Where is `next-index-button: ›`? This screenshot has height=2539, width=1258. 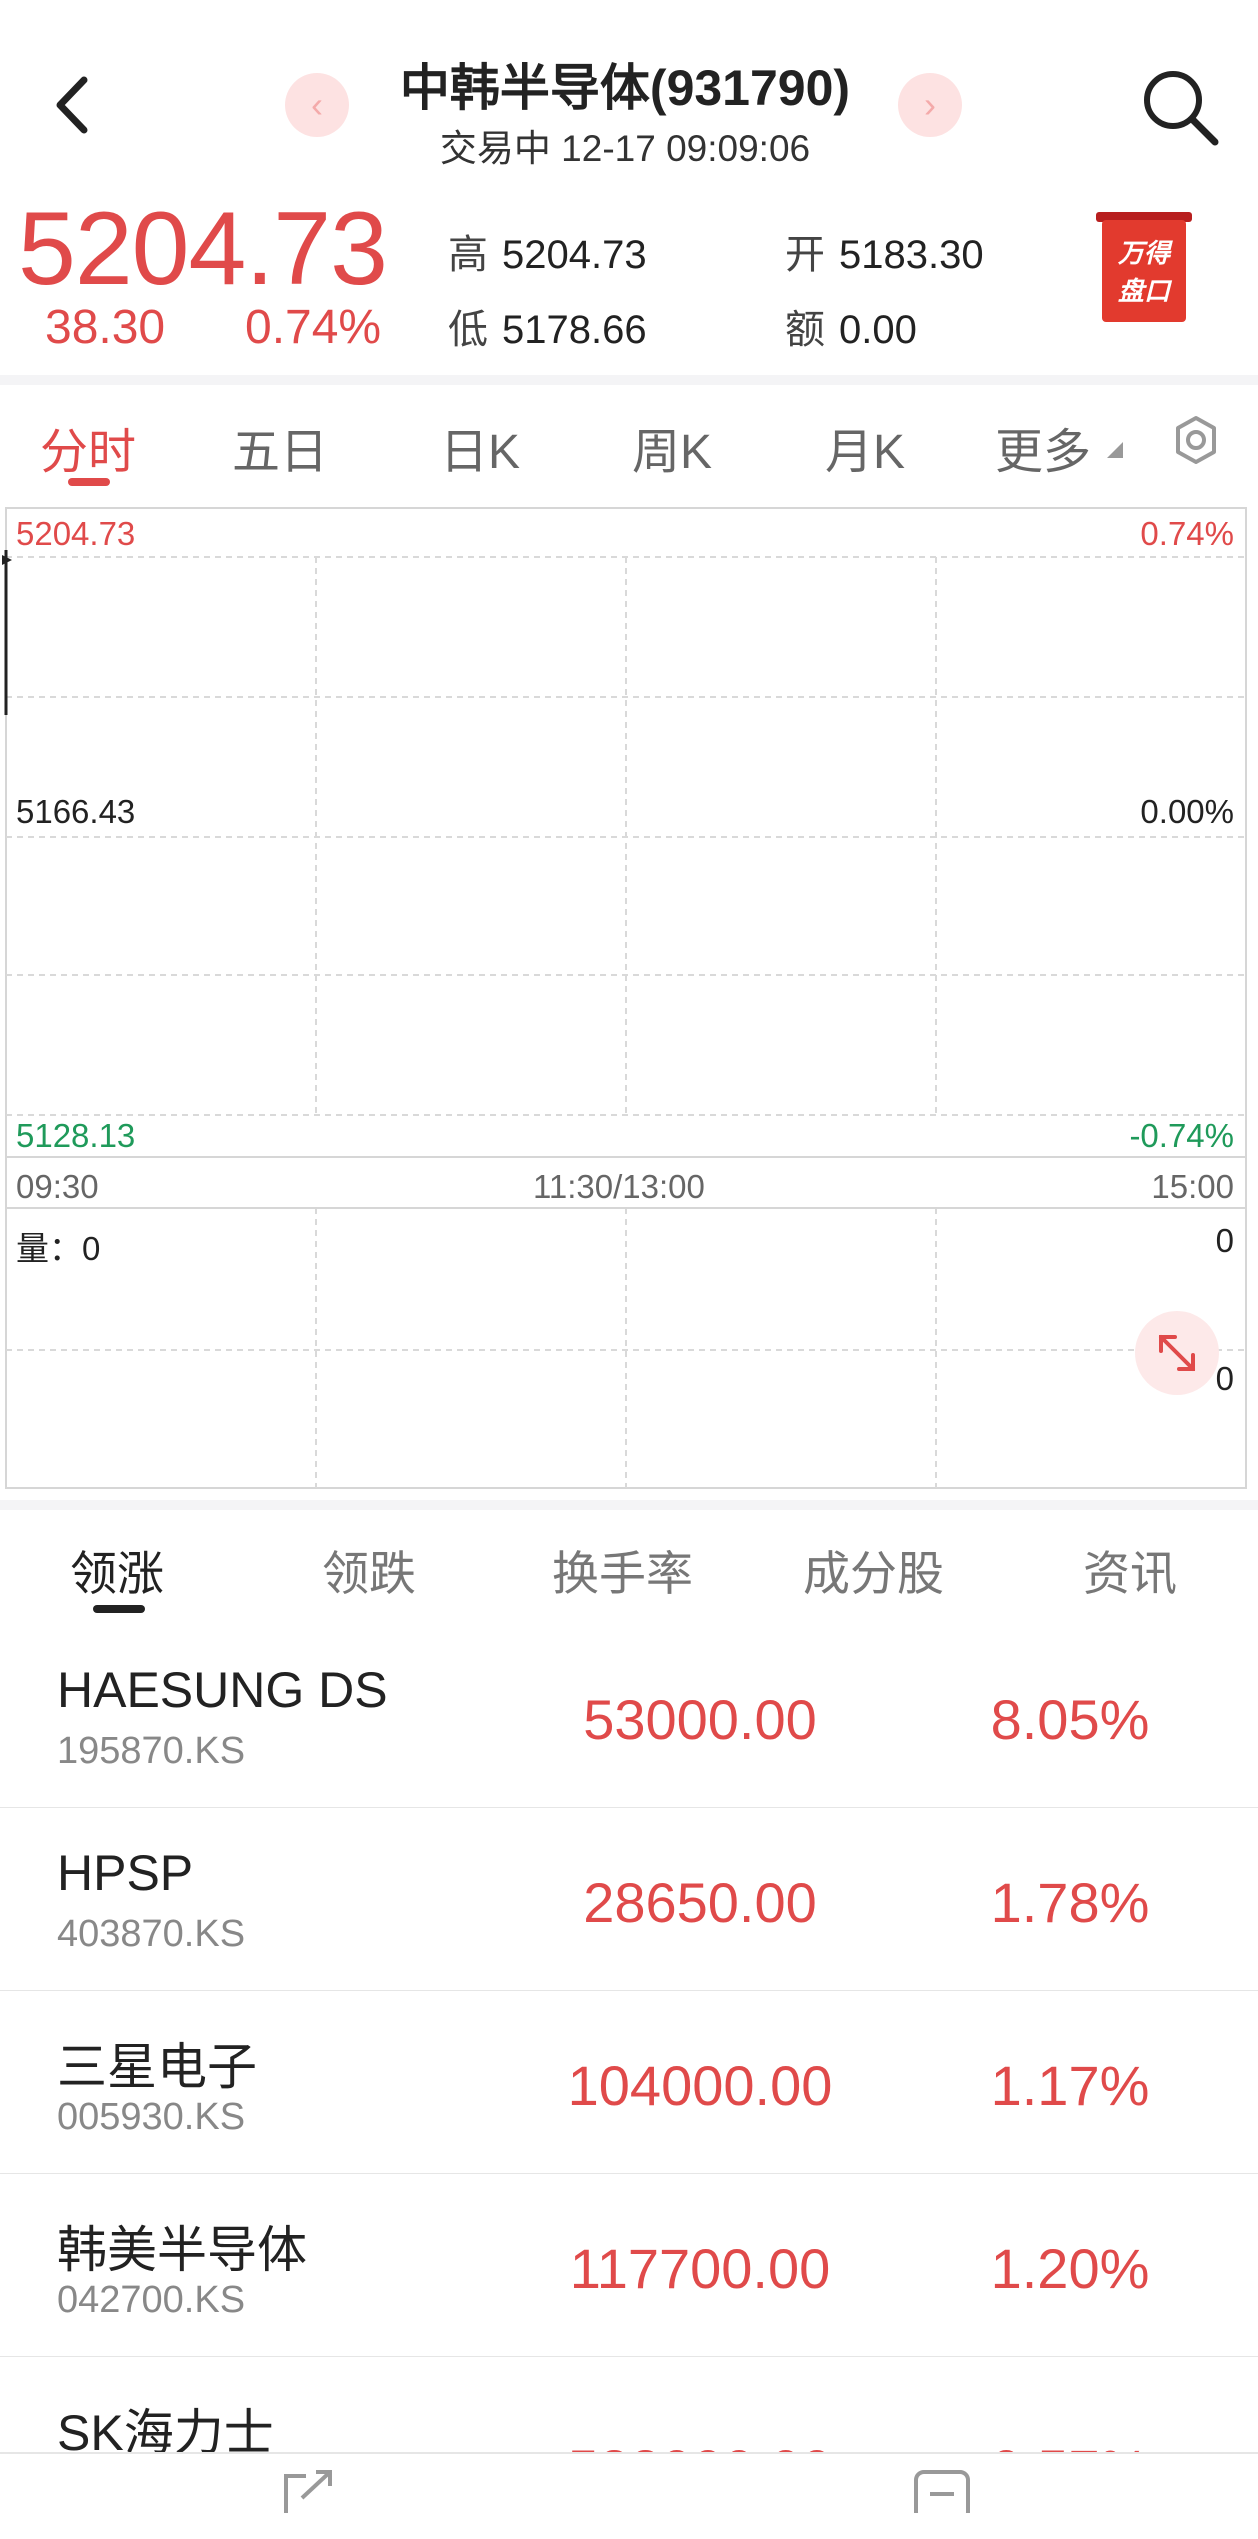
next-index-button: › is located at coordinates (930, 105).